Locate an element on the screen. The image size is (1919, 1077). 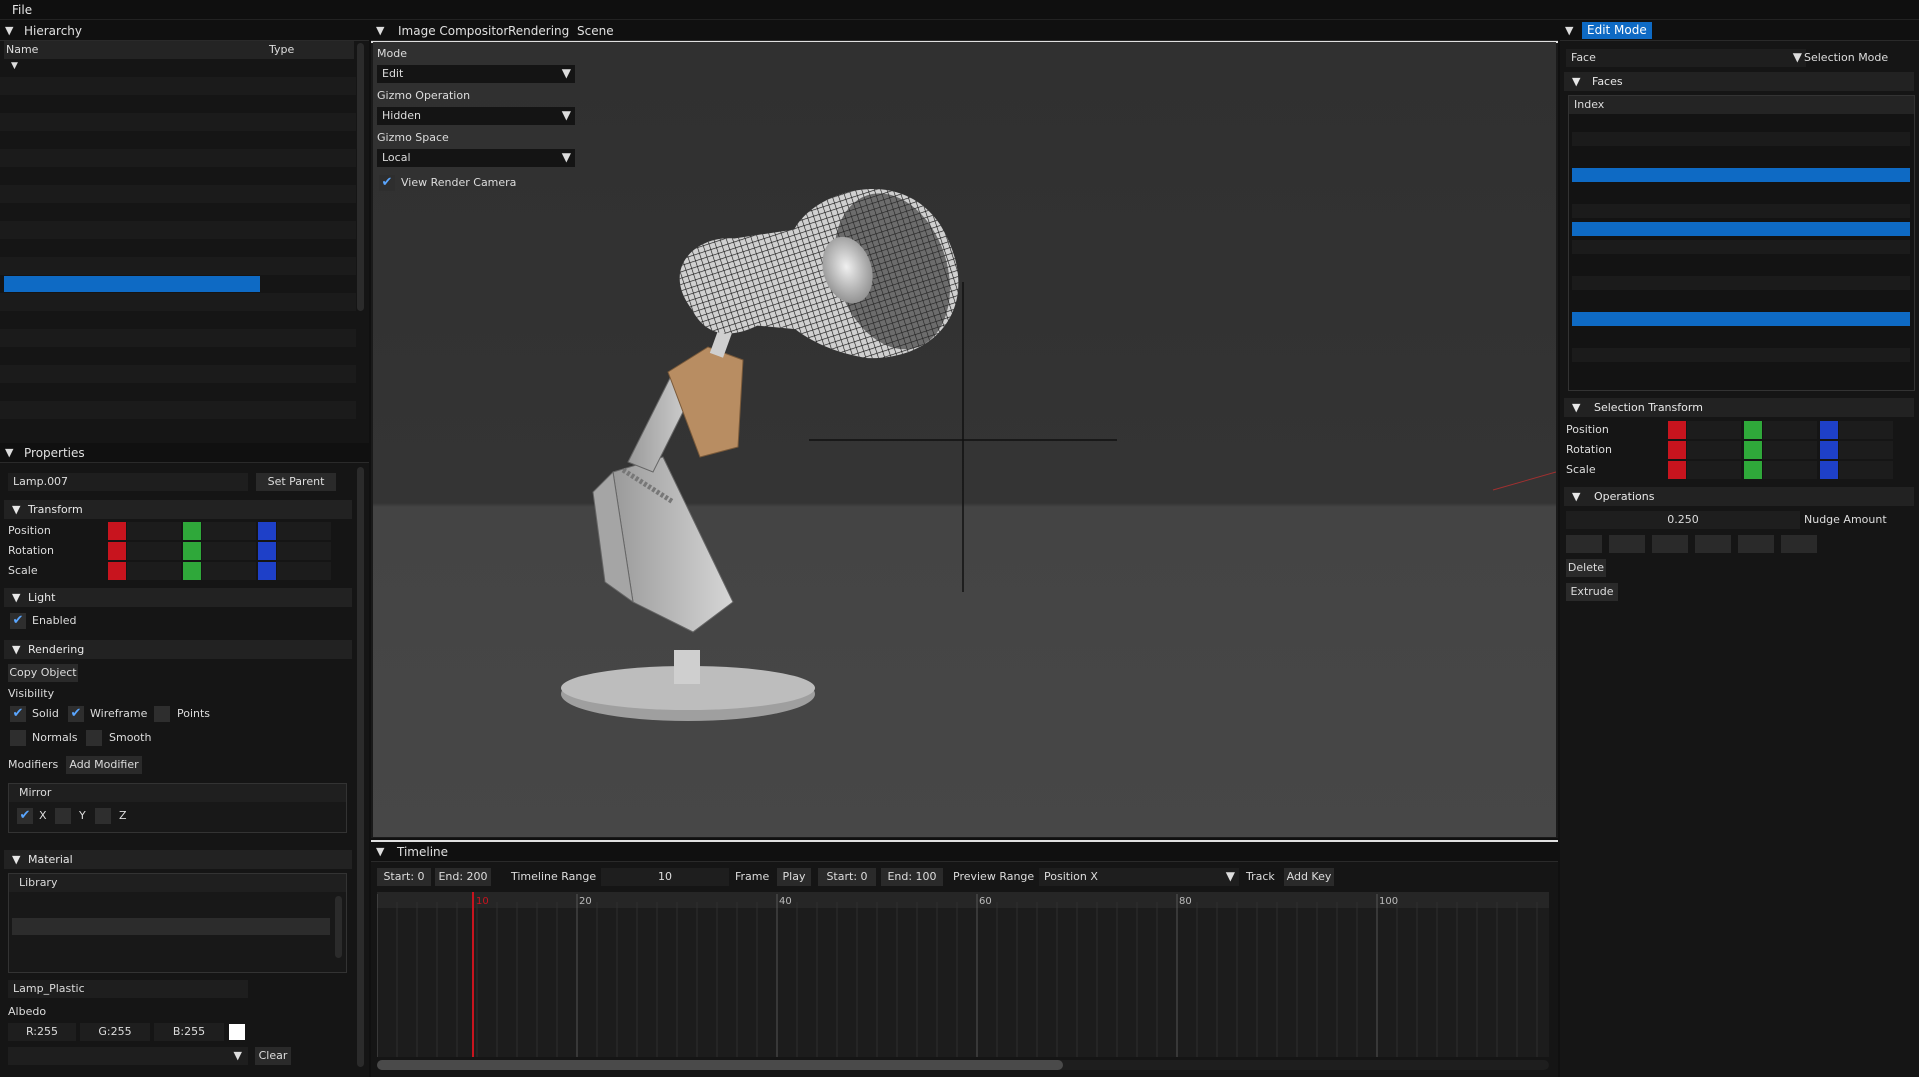
faces-section: ▼ Faces is located at coordinates (1739, 81).